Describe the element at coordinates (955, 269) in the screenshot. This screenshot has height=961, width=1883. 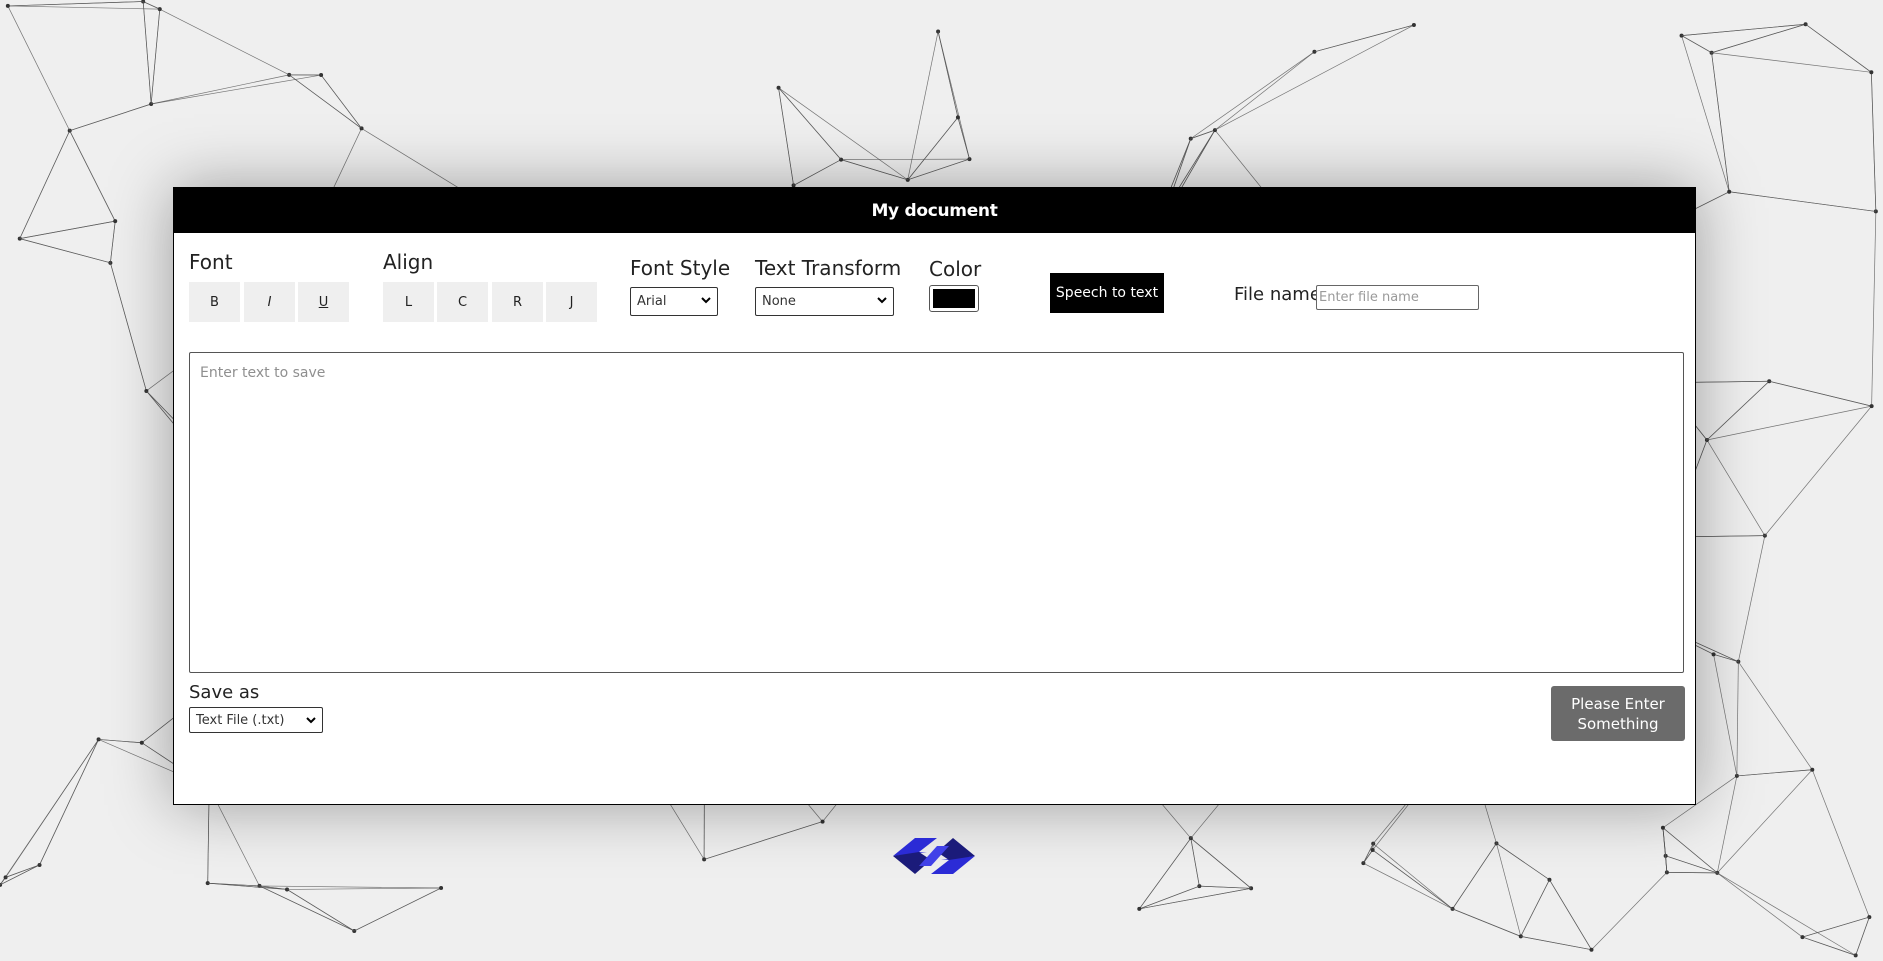
I see `color-label: Color` at that location.